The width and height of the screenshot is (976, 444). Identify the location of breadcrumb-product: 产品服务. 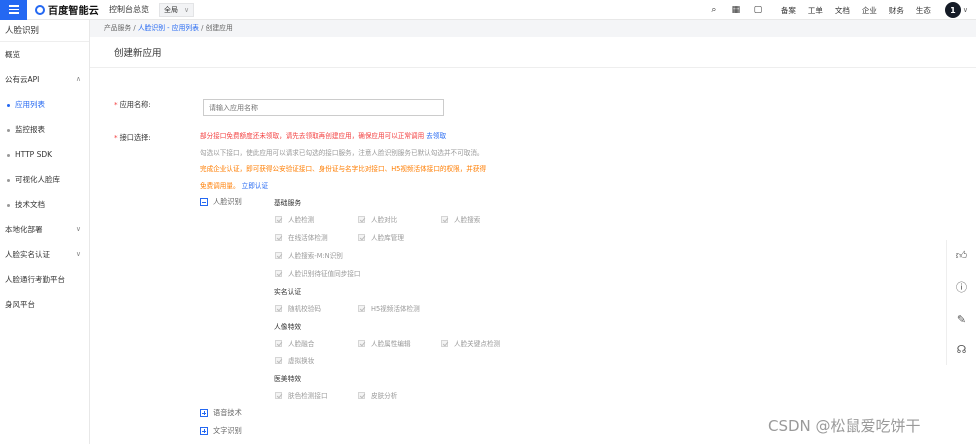
(117, 28).